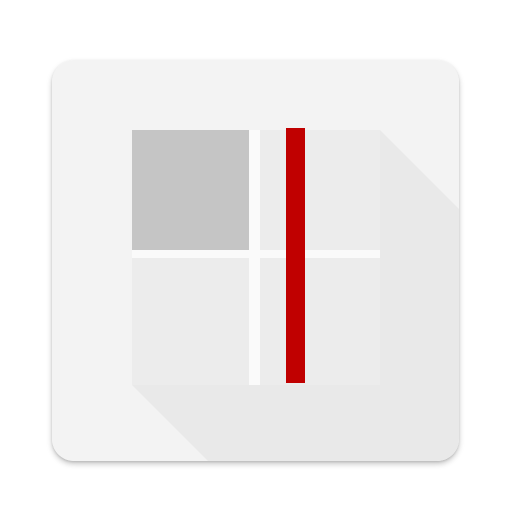 This screenshot has width=512, height=512. I want to click on tile-bottom-left, so click(190, 321).